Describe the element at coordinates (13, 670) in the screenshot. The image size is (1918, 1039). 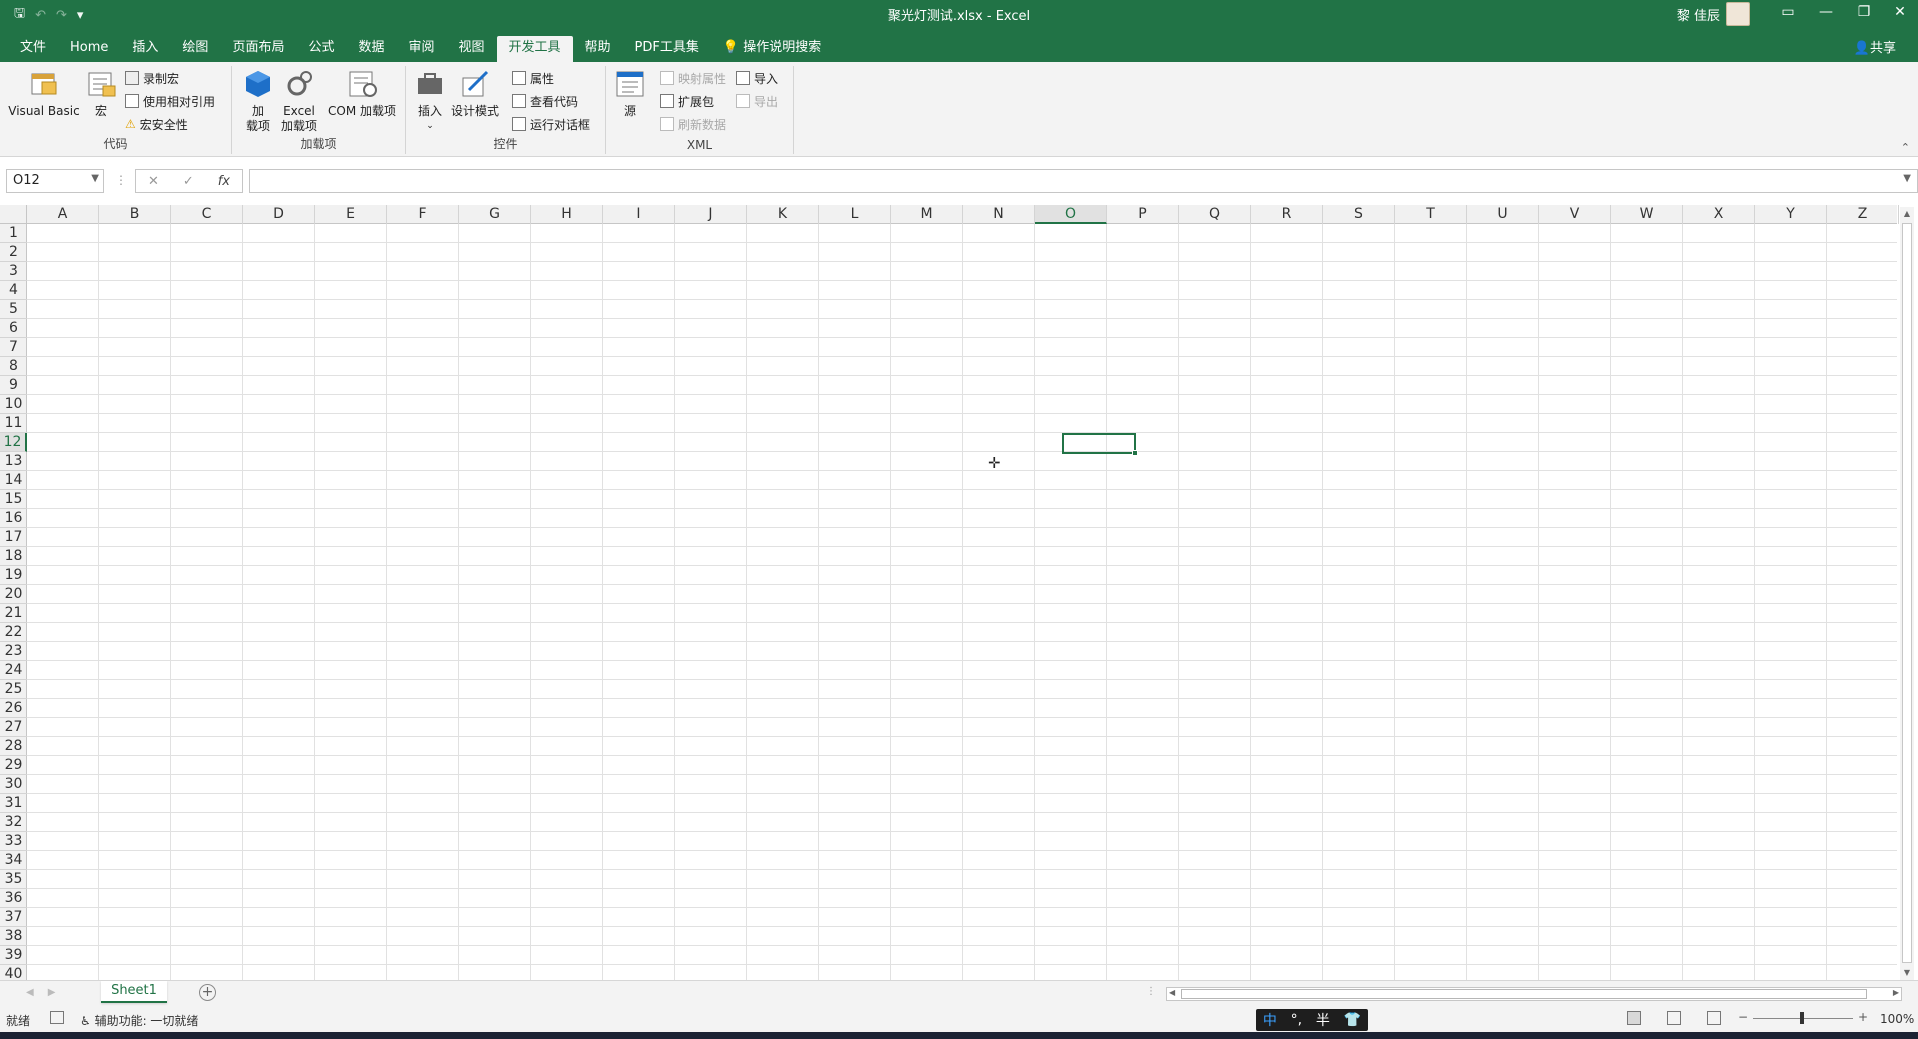
I see `row-header: 24` at that location.